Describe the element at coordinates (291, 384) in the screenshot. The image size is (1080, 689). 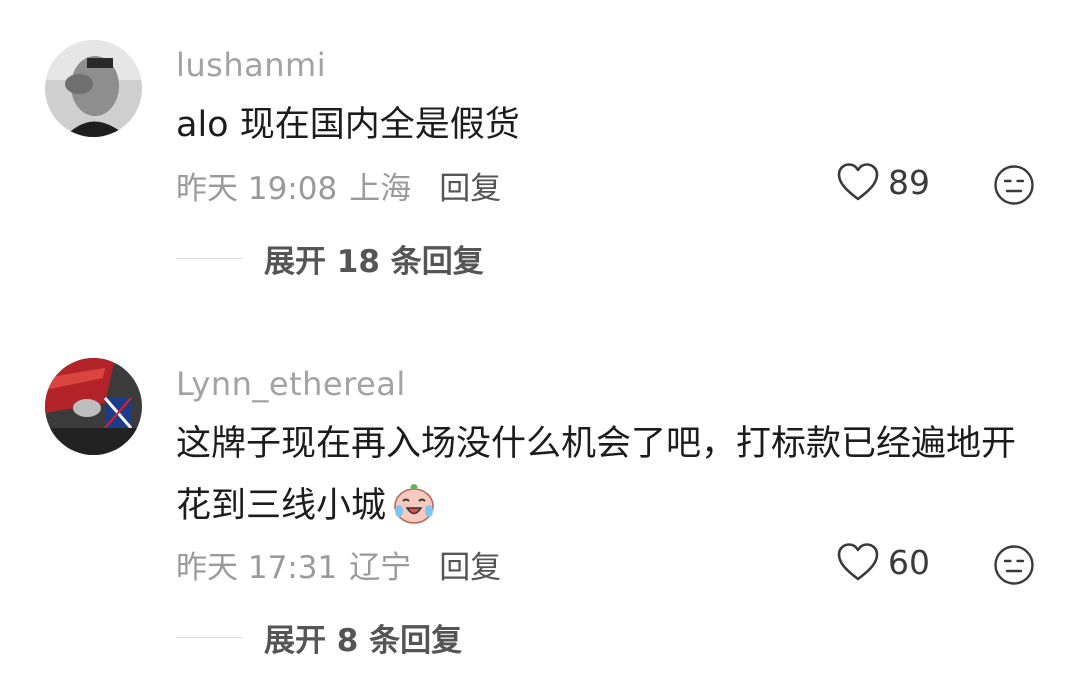
I see `username: Lynn_ethereal` at that location.